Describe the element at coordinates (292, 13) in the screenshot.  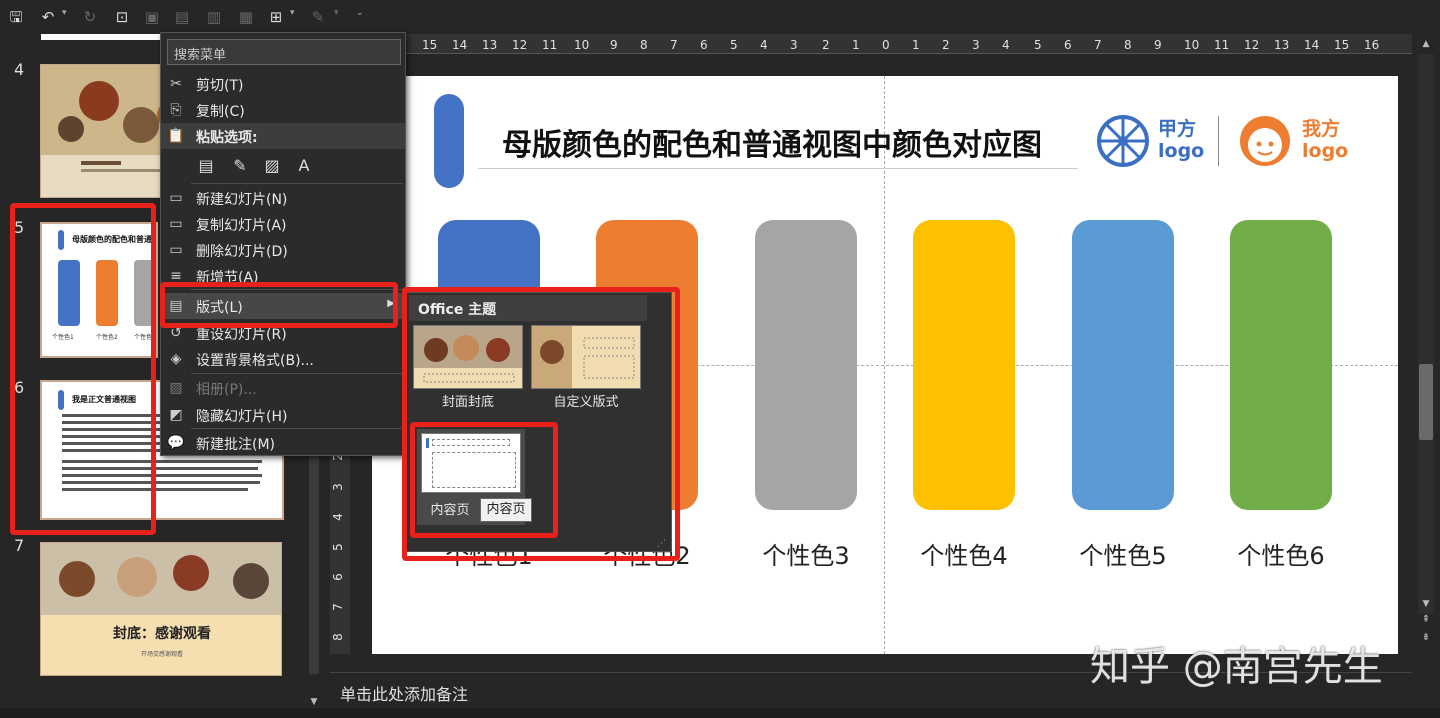
I see `align-dropdown-icon: ▾` at that location.